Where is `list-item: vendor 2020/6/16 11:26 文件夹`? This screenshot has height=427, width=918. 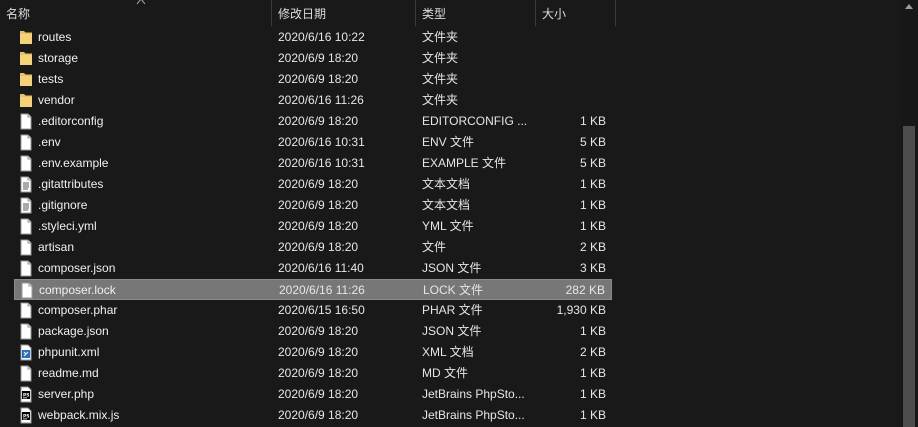
list-item: vendor 2020/6/16 11:26 文件夹 is located at coordinates (313, 100).